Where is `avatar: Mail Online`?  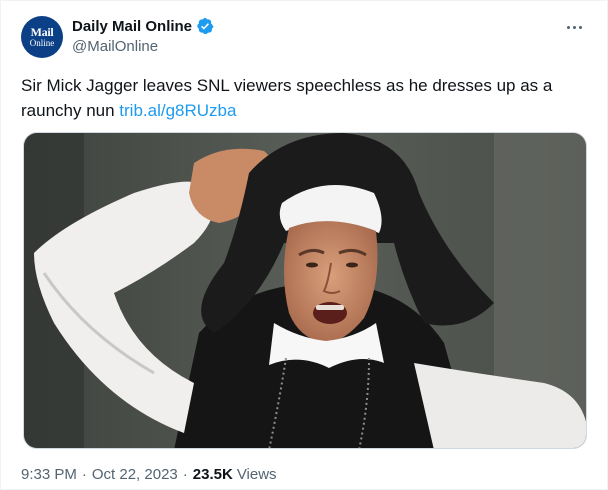 avatar: Mail Online is located at coordinates (42, 37).